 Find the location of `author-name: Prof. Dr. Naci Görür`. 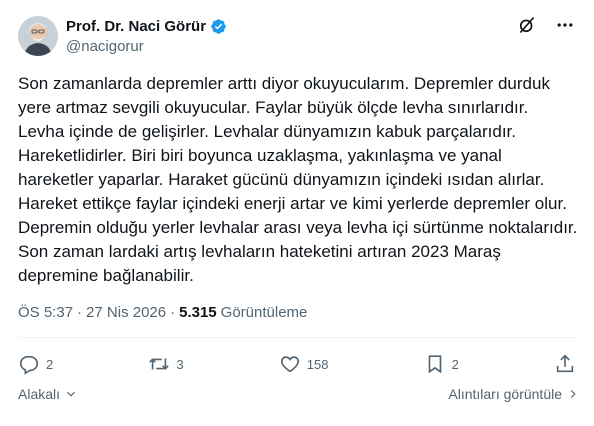

author-name: Prof. Dr. Naci Görür is located at coordinates (136, 26).